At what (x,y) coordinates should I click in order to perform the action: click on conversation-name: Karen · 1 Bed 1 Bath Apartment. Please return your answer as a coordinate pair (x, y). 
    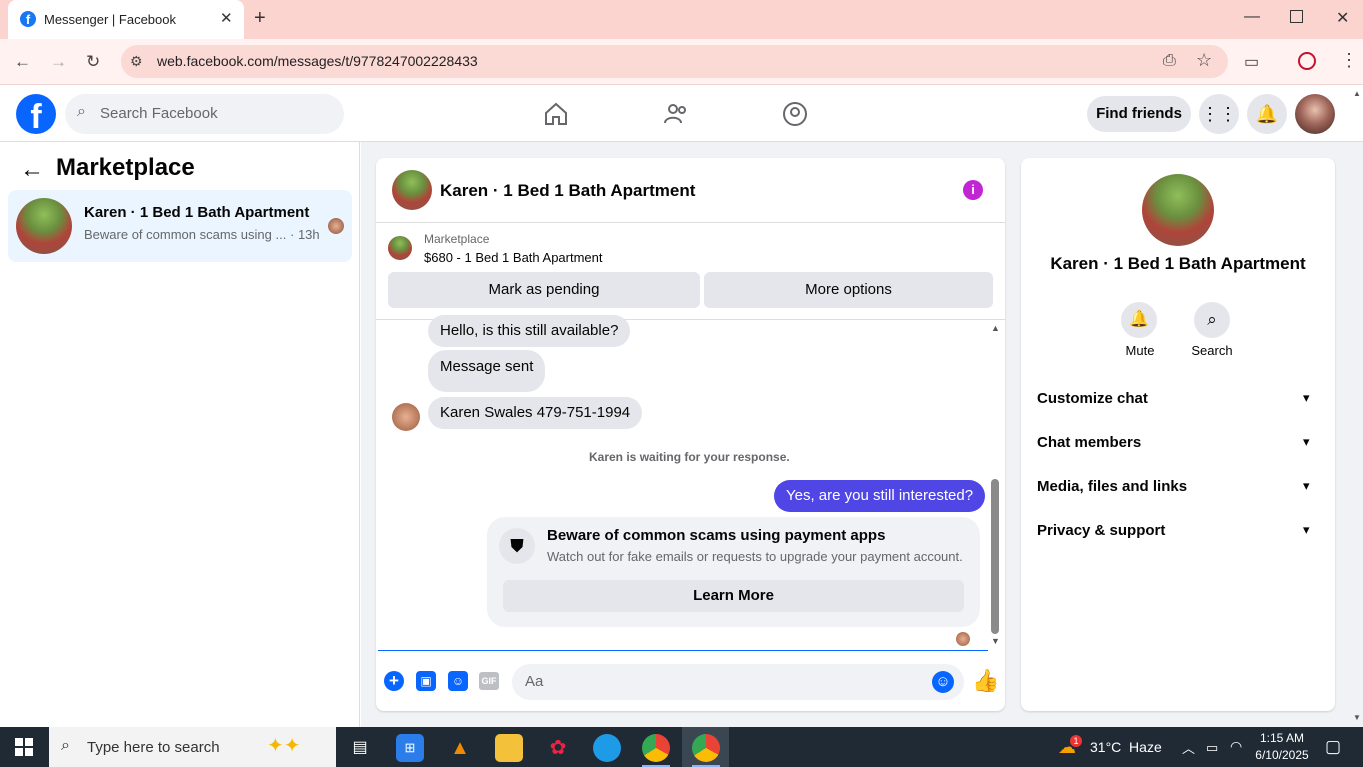
    Looking at the image, I should click on (197, 212).